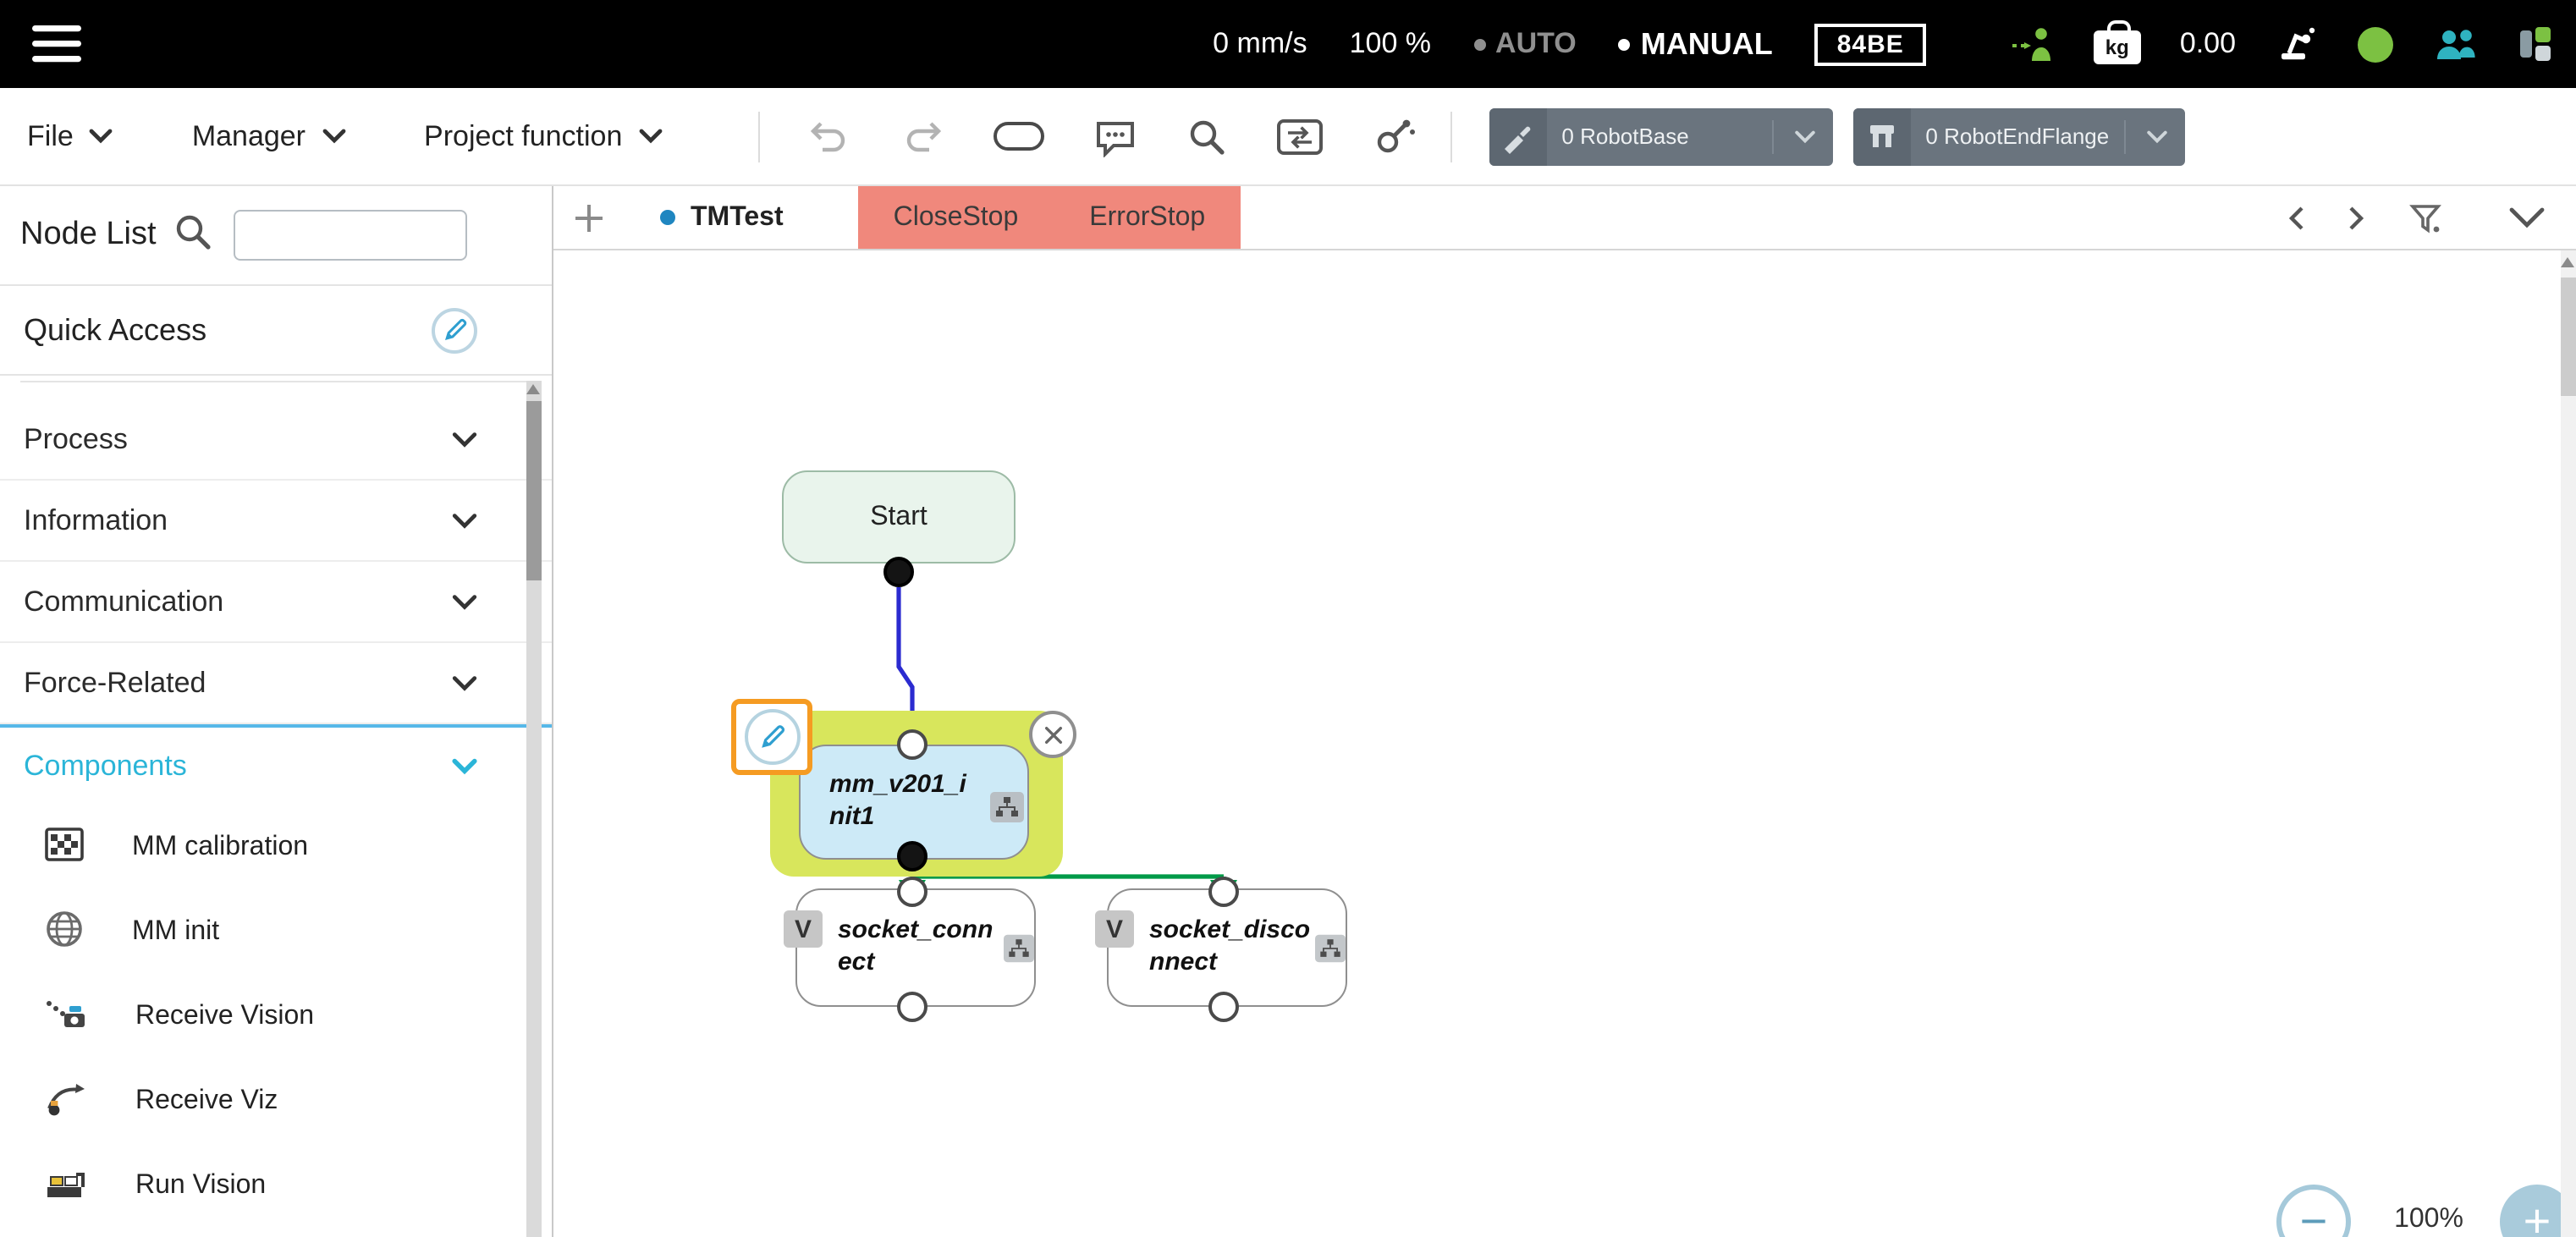 This screenshot has width=2576, height=1237. I want to click on tab-strip-controls, so click(2431, 217).